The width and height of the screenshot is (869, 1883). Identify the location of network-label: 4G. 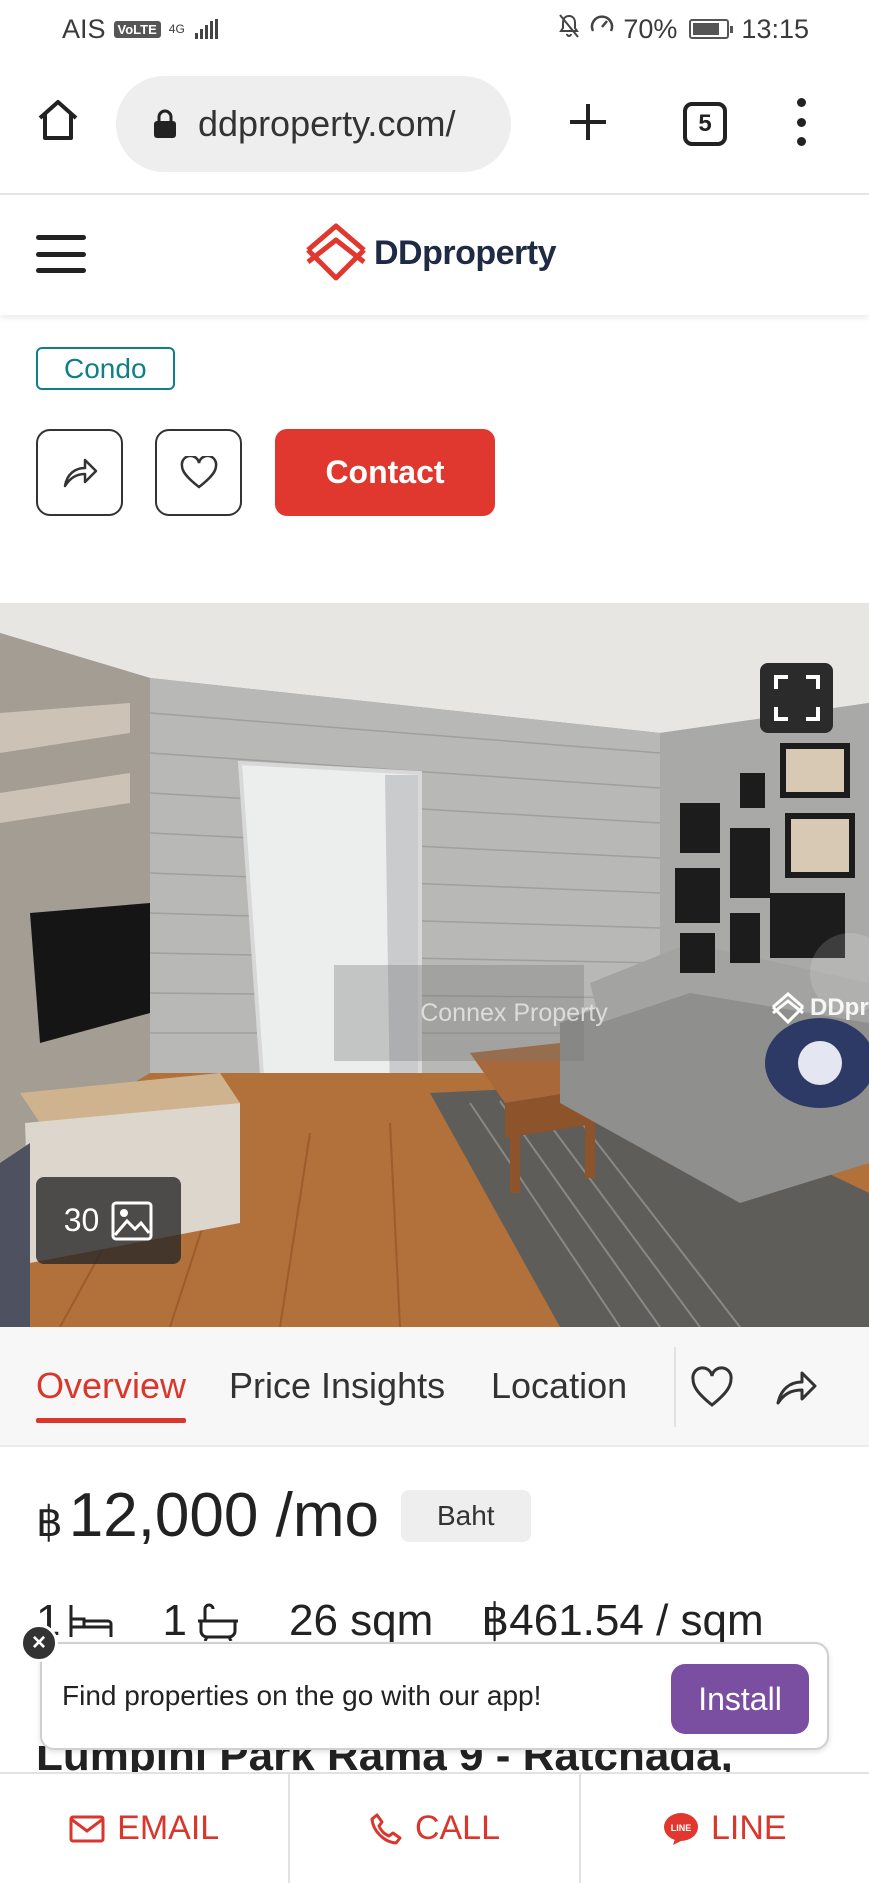
(176, 29).